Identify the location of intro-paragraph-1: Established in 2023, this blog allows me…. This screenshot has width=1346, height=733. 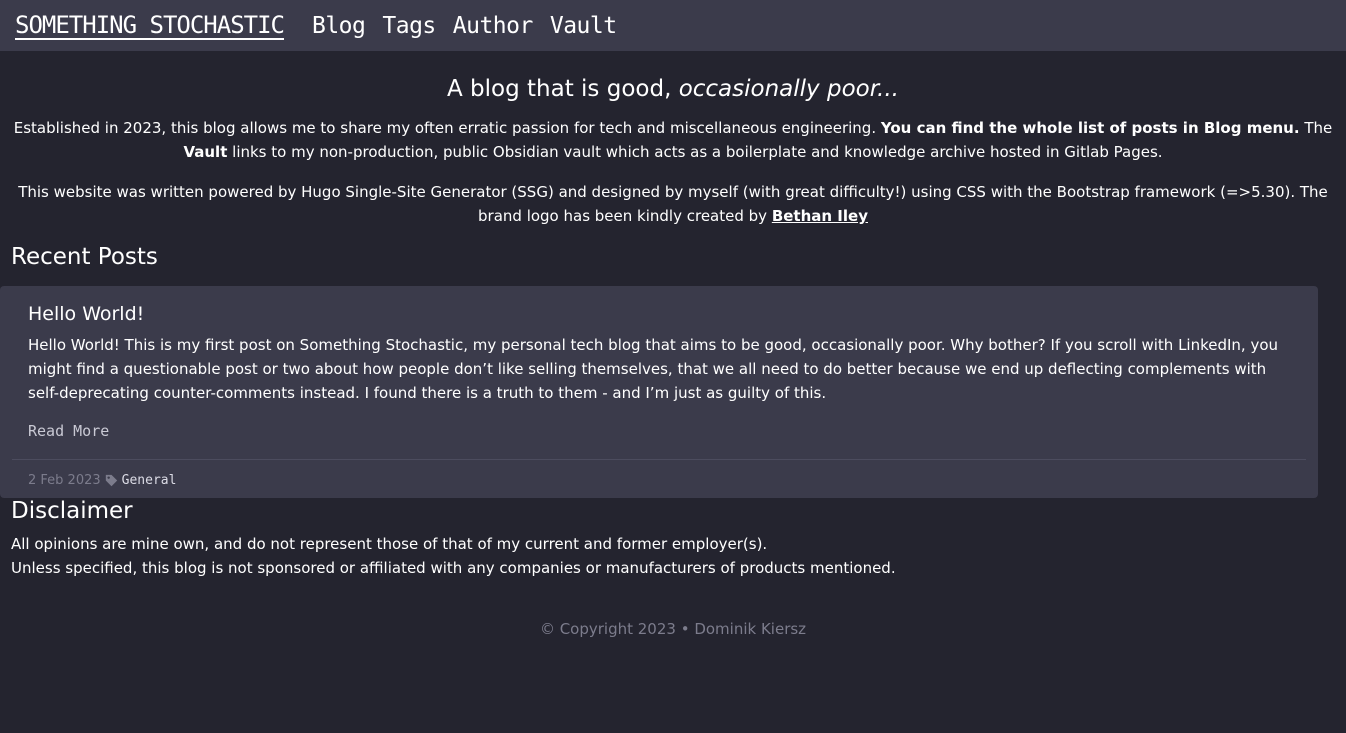
(673, 140).